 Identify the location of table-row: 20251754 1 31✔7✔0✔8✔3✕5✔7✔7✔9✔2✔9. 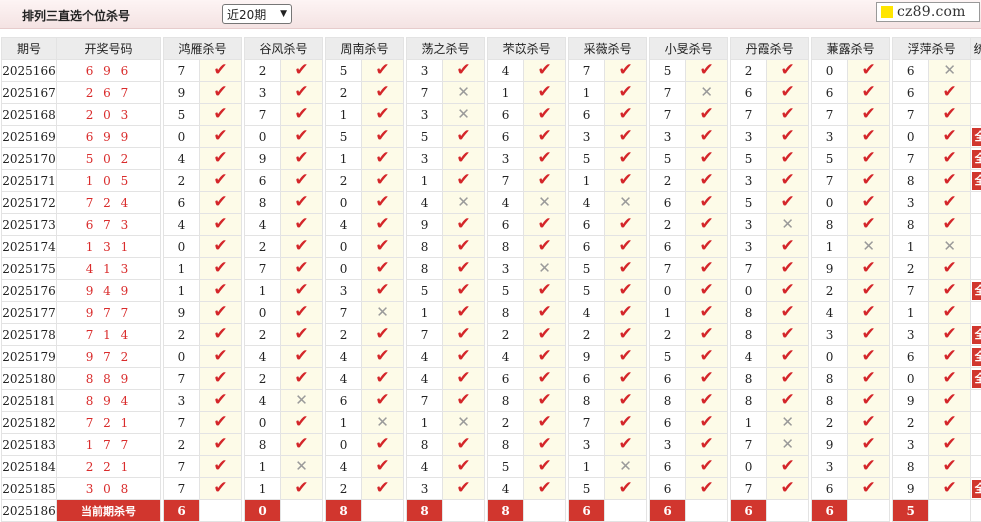
(491, 269).